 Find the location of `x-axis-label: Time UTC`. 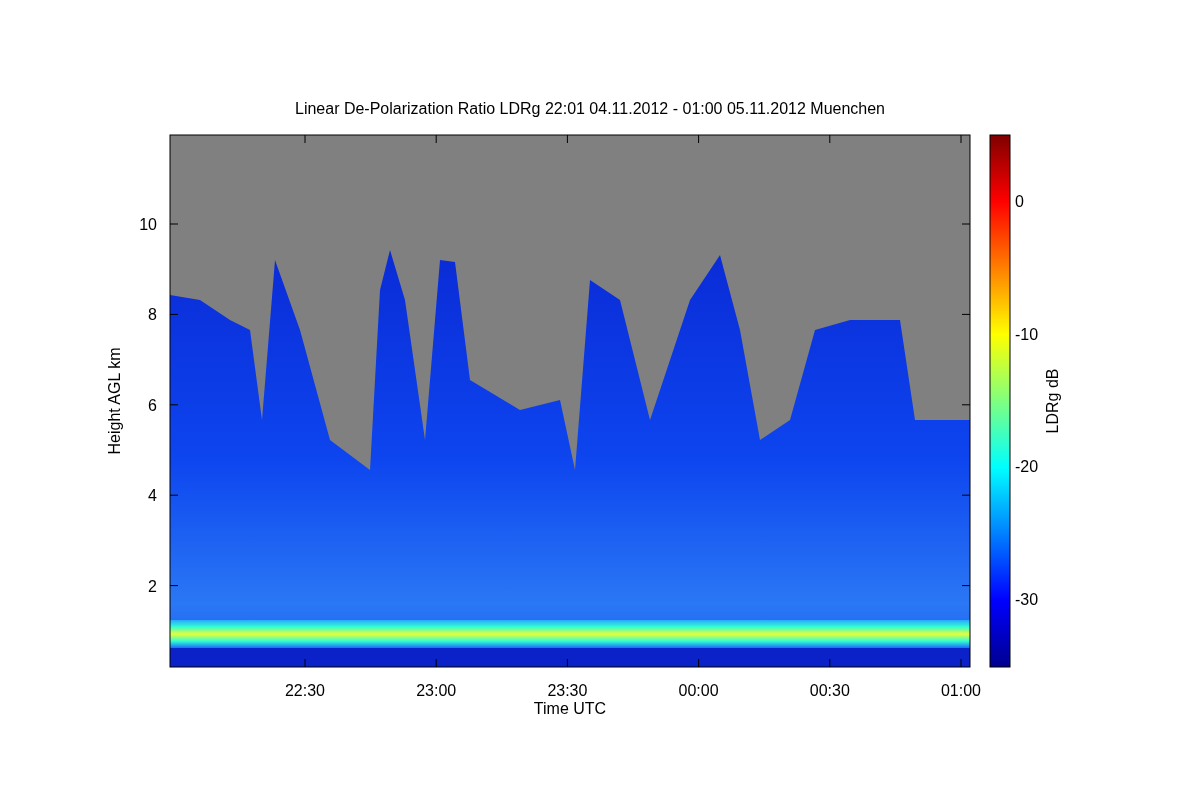

x-axis-label: Time UTC is located at coordinates (570, 708).